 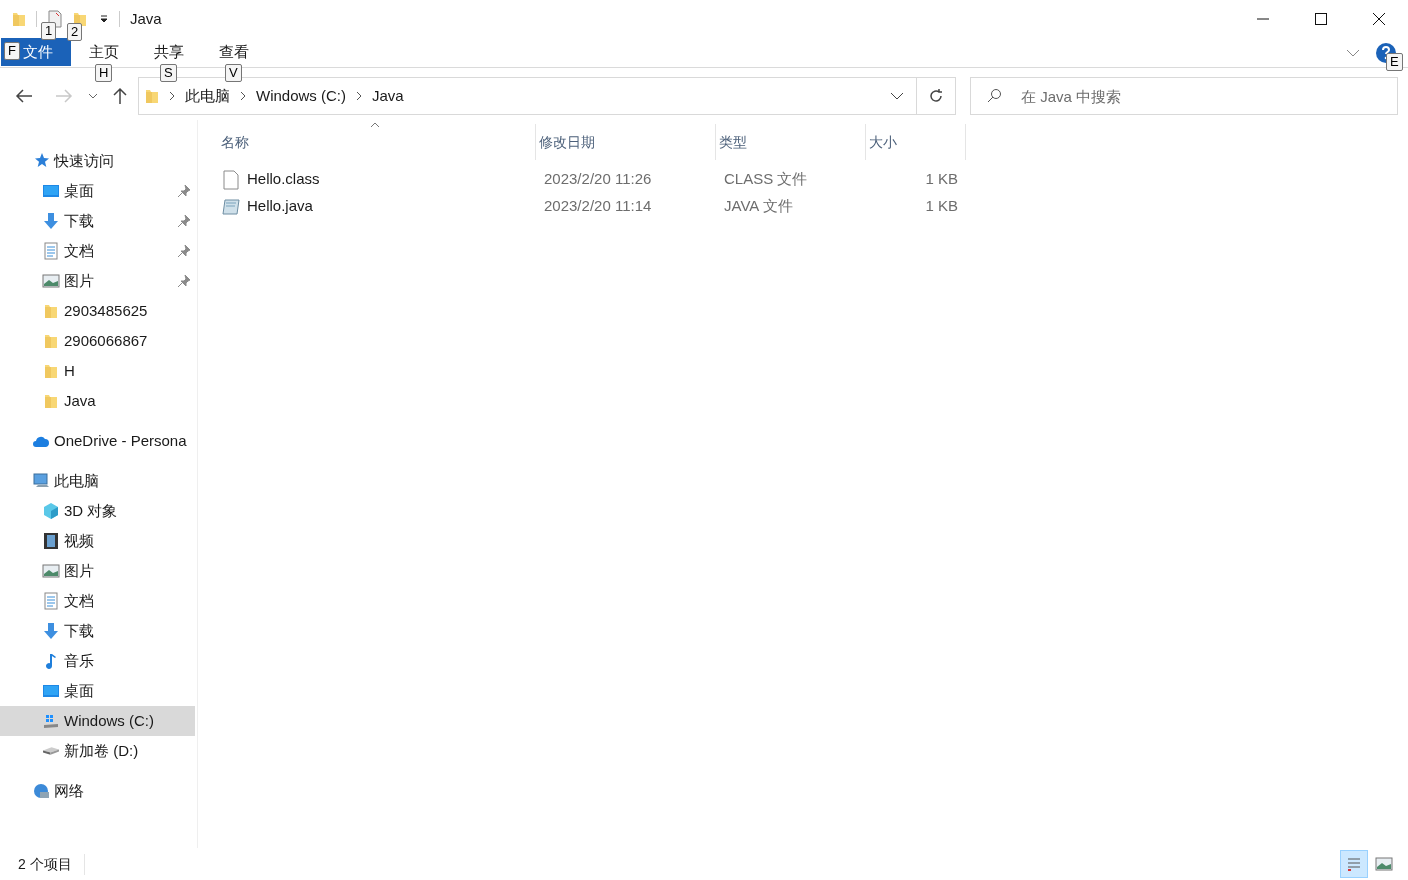 What do you see at coordinates (97, 401) in the screenshot?
I see `nav-item: Java` at bounding box center [97, 401].